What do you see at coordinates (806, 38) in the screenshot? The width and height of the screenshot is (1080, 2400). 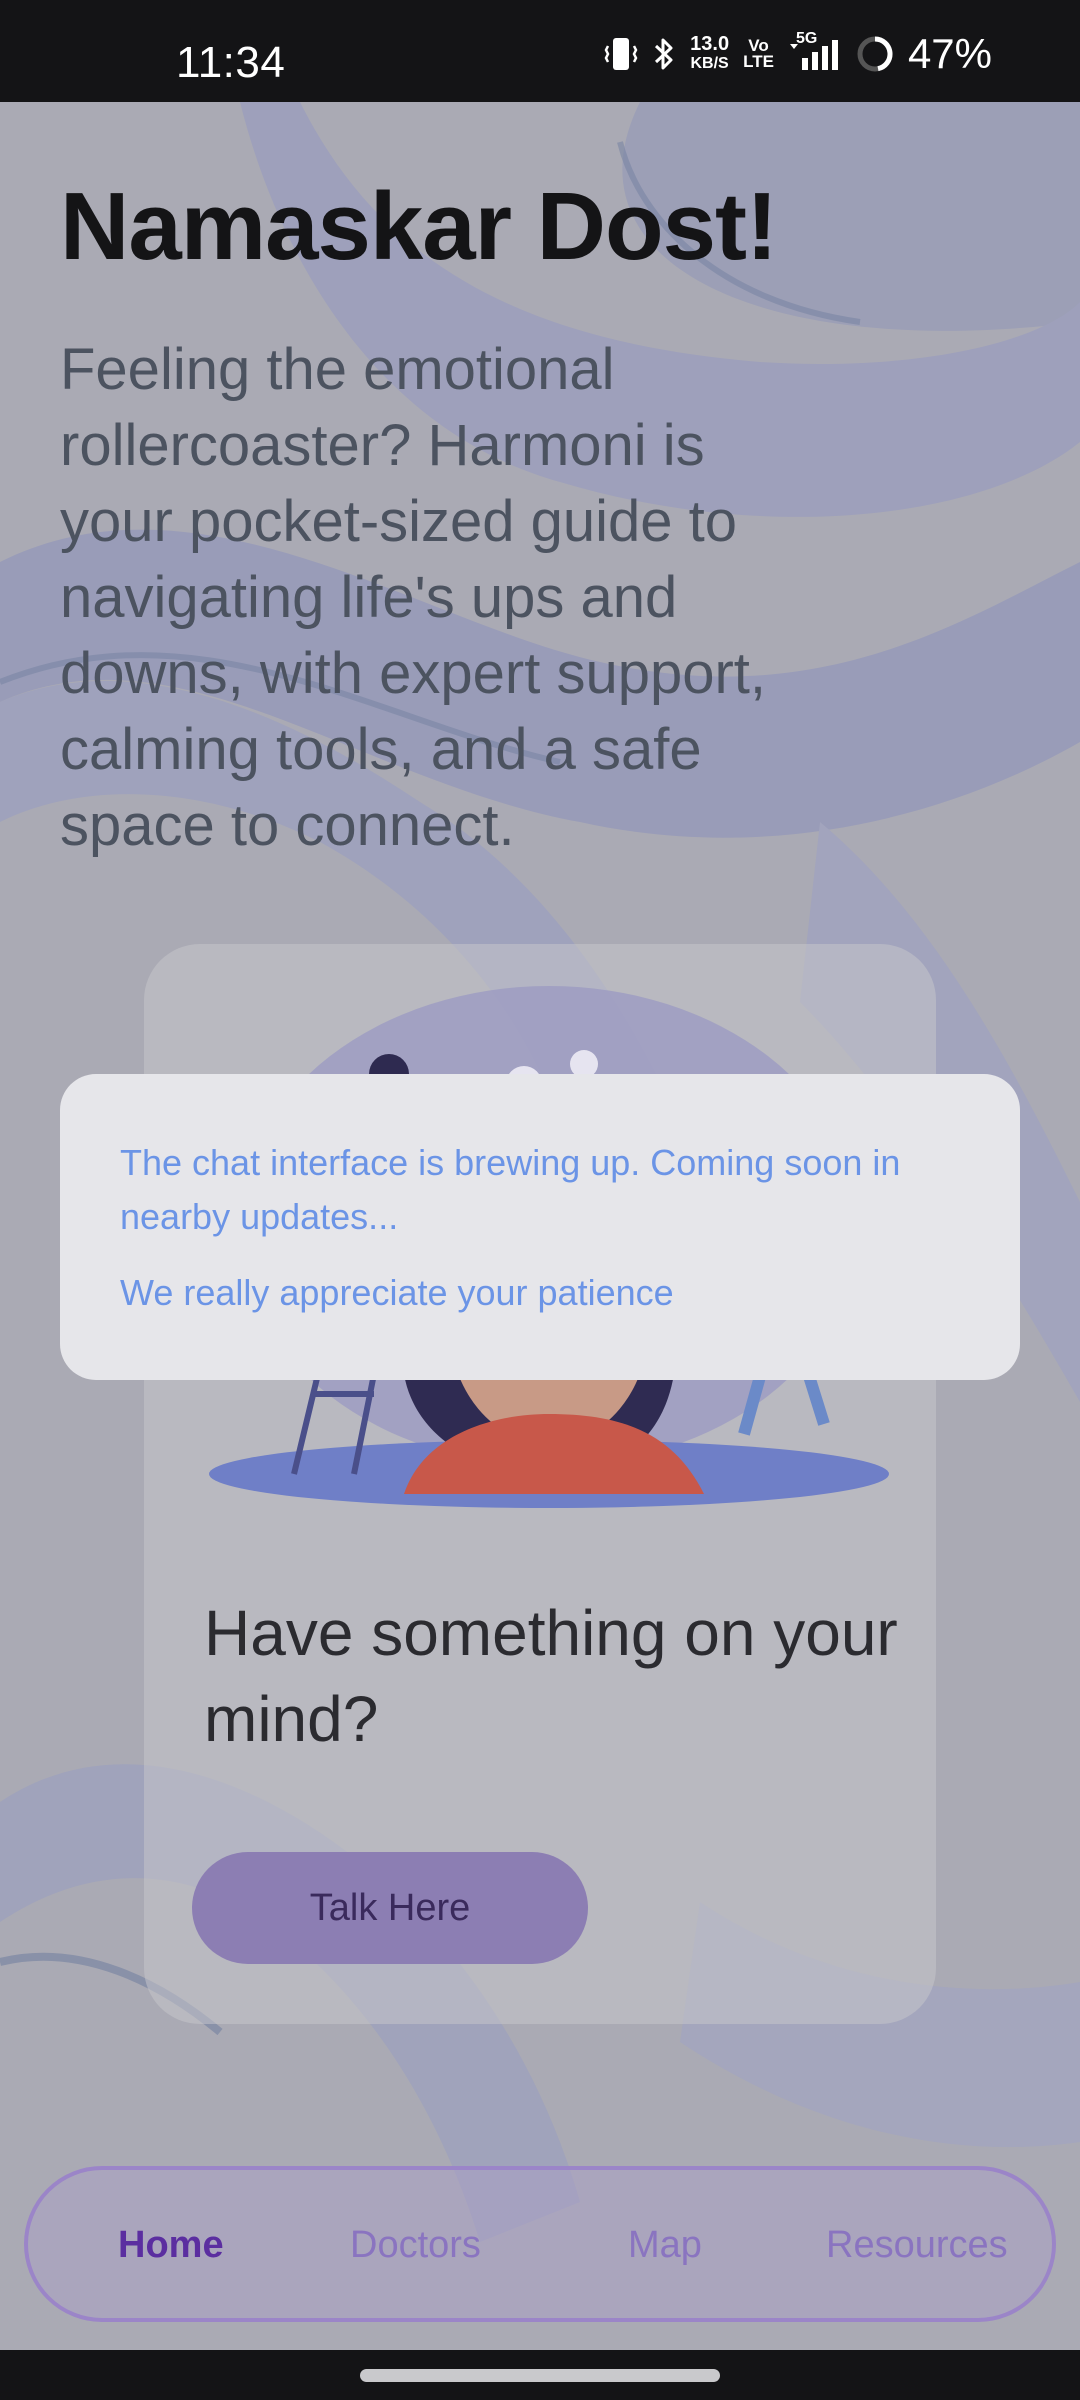 I see `network-type: 5G` at bounding box center [806, 38].